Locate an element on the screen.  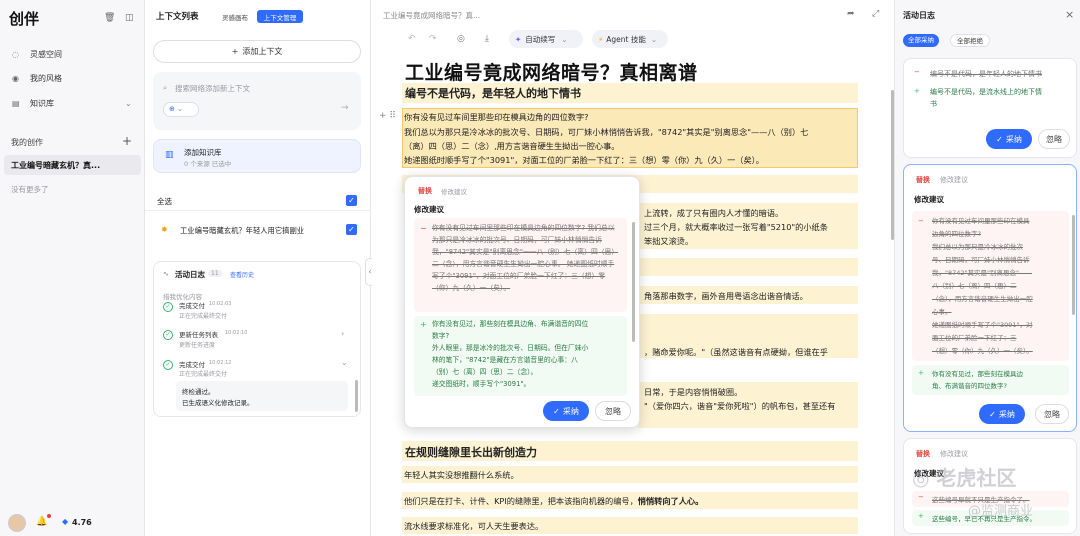
nav-inspiration: ◌ 灵感空间 is located at coordinates (72, 54).